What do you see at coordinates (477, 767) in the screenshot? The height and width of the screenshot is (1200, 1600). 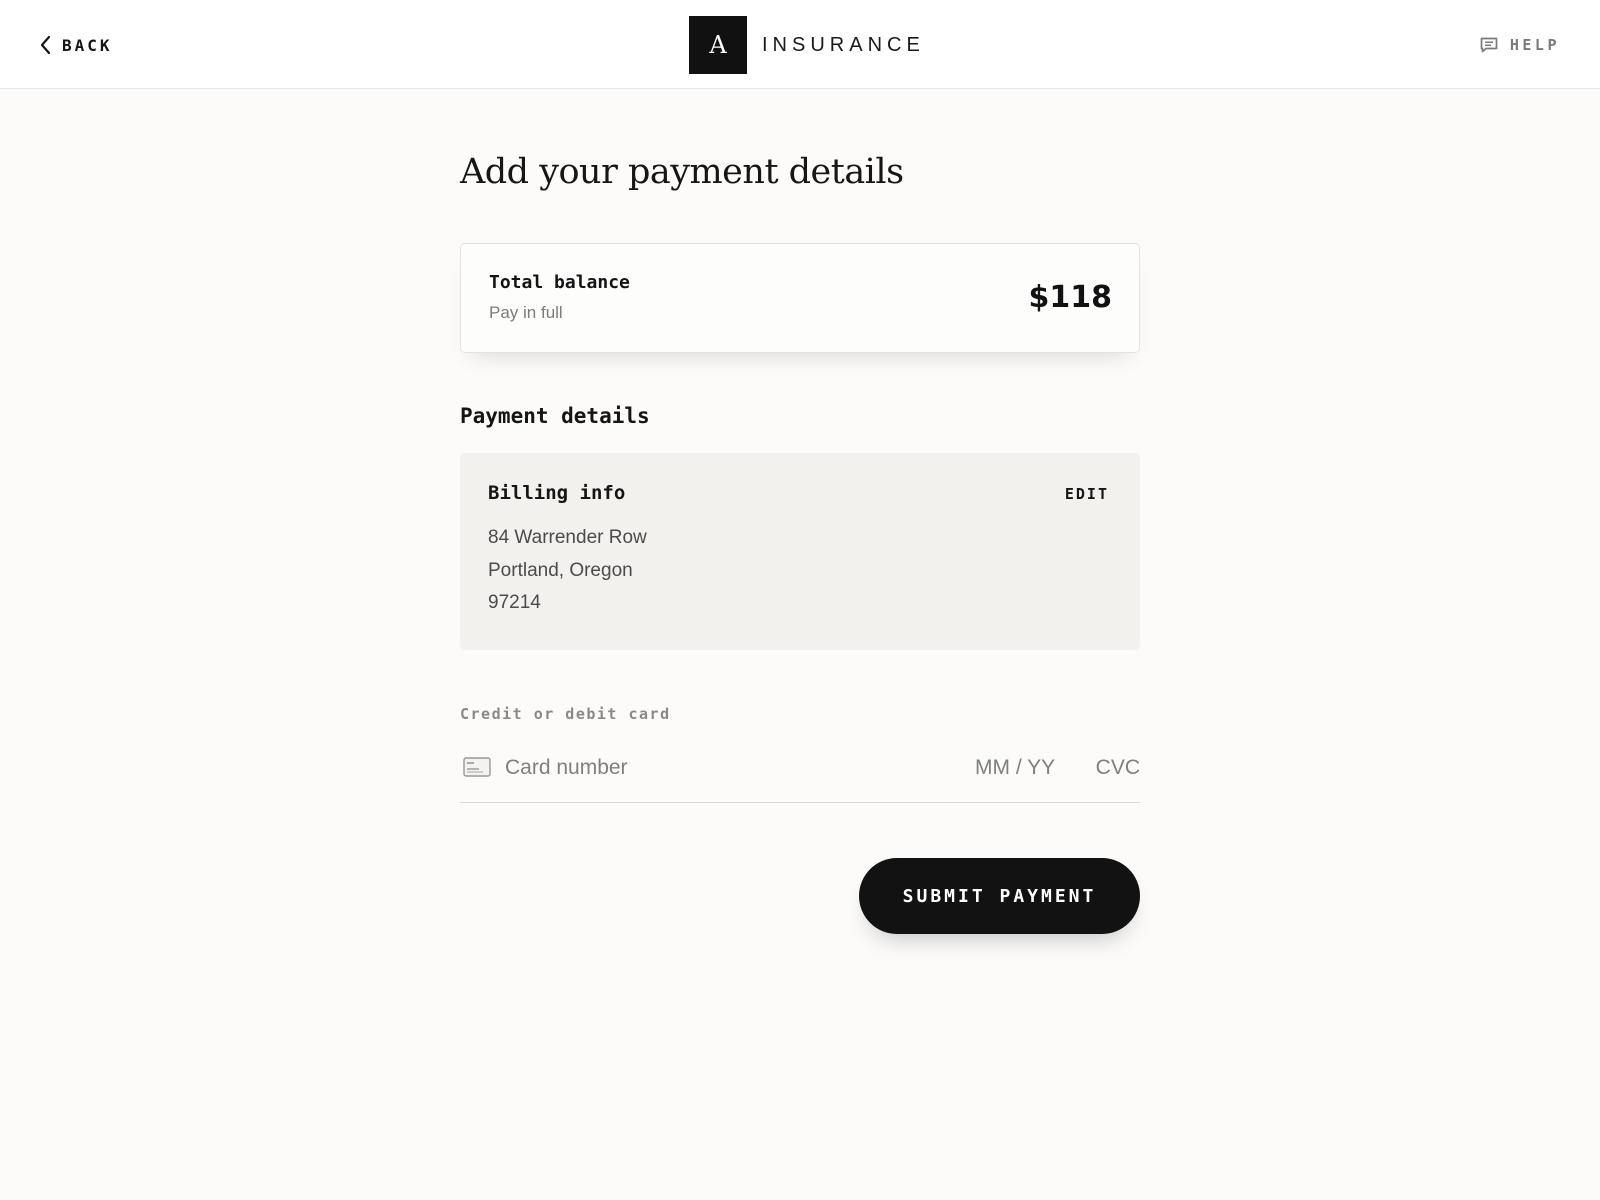 I see `credit-card-icon` at bounding box center [477, 767].